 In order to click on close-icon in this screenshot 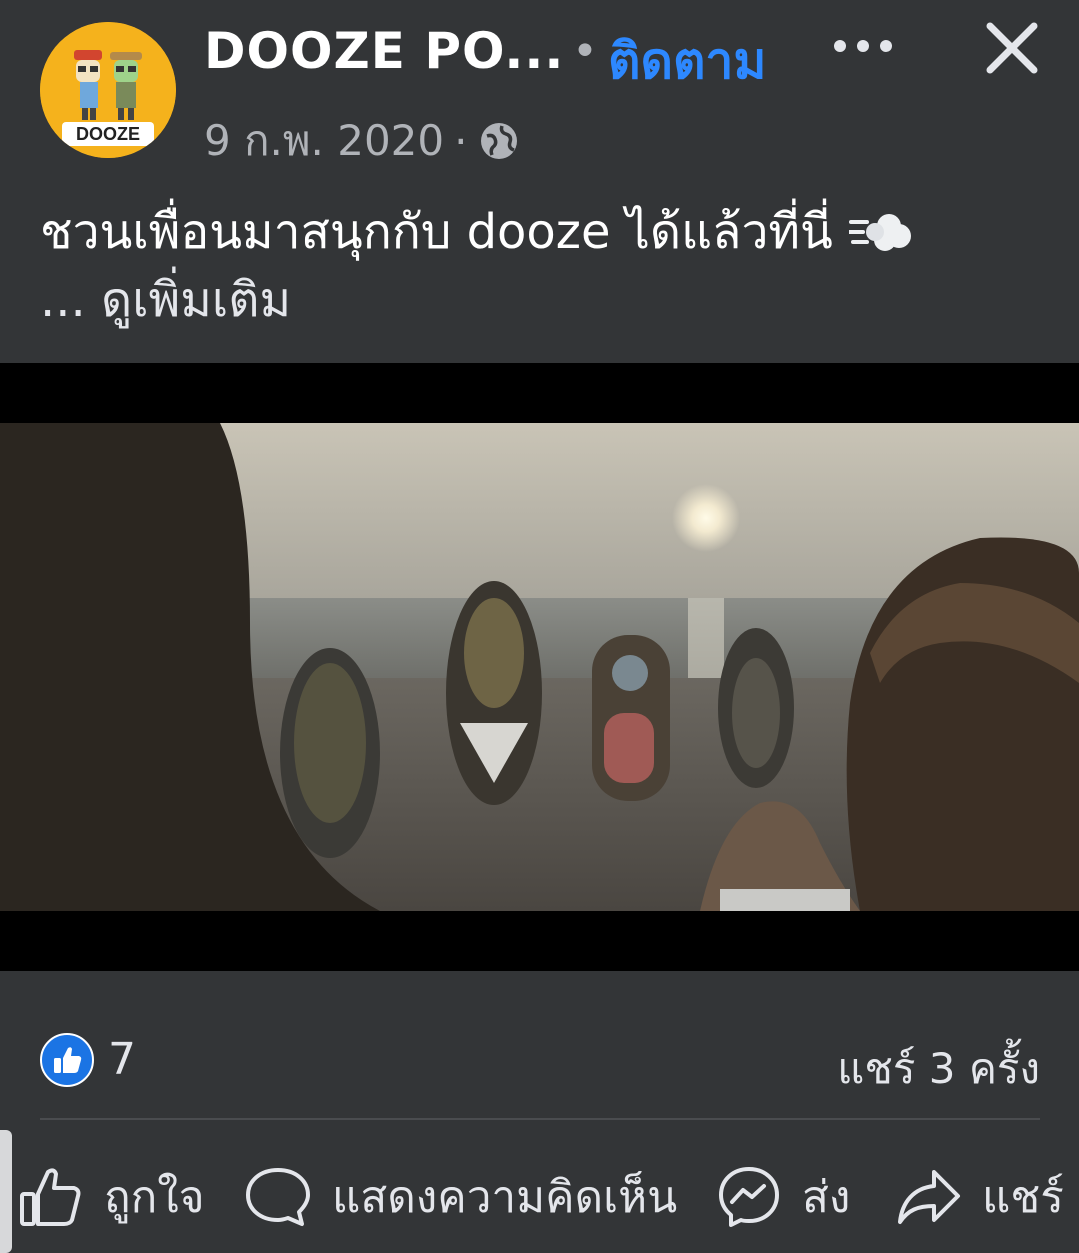, I will do `click(1012, 48)`.